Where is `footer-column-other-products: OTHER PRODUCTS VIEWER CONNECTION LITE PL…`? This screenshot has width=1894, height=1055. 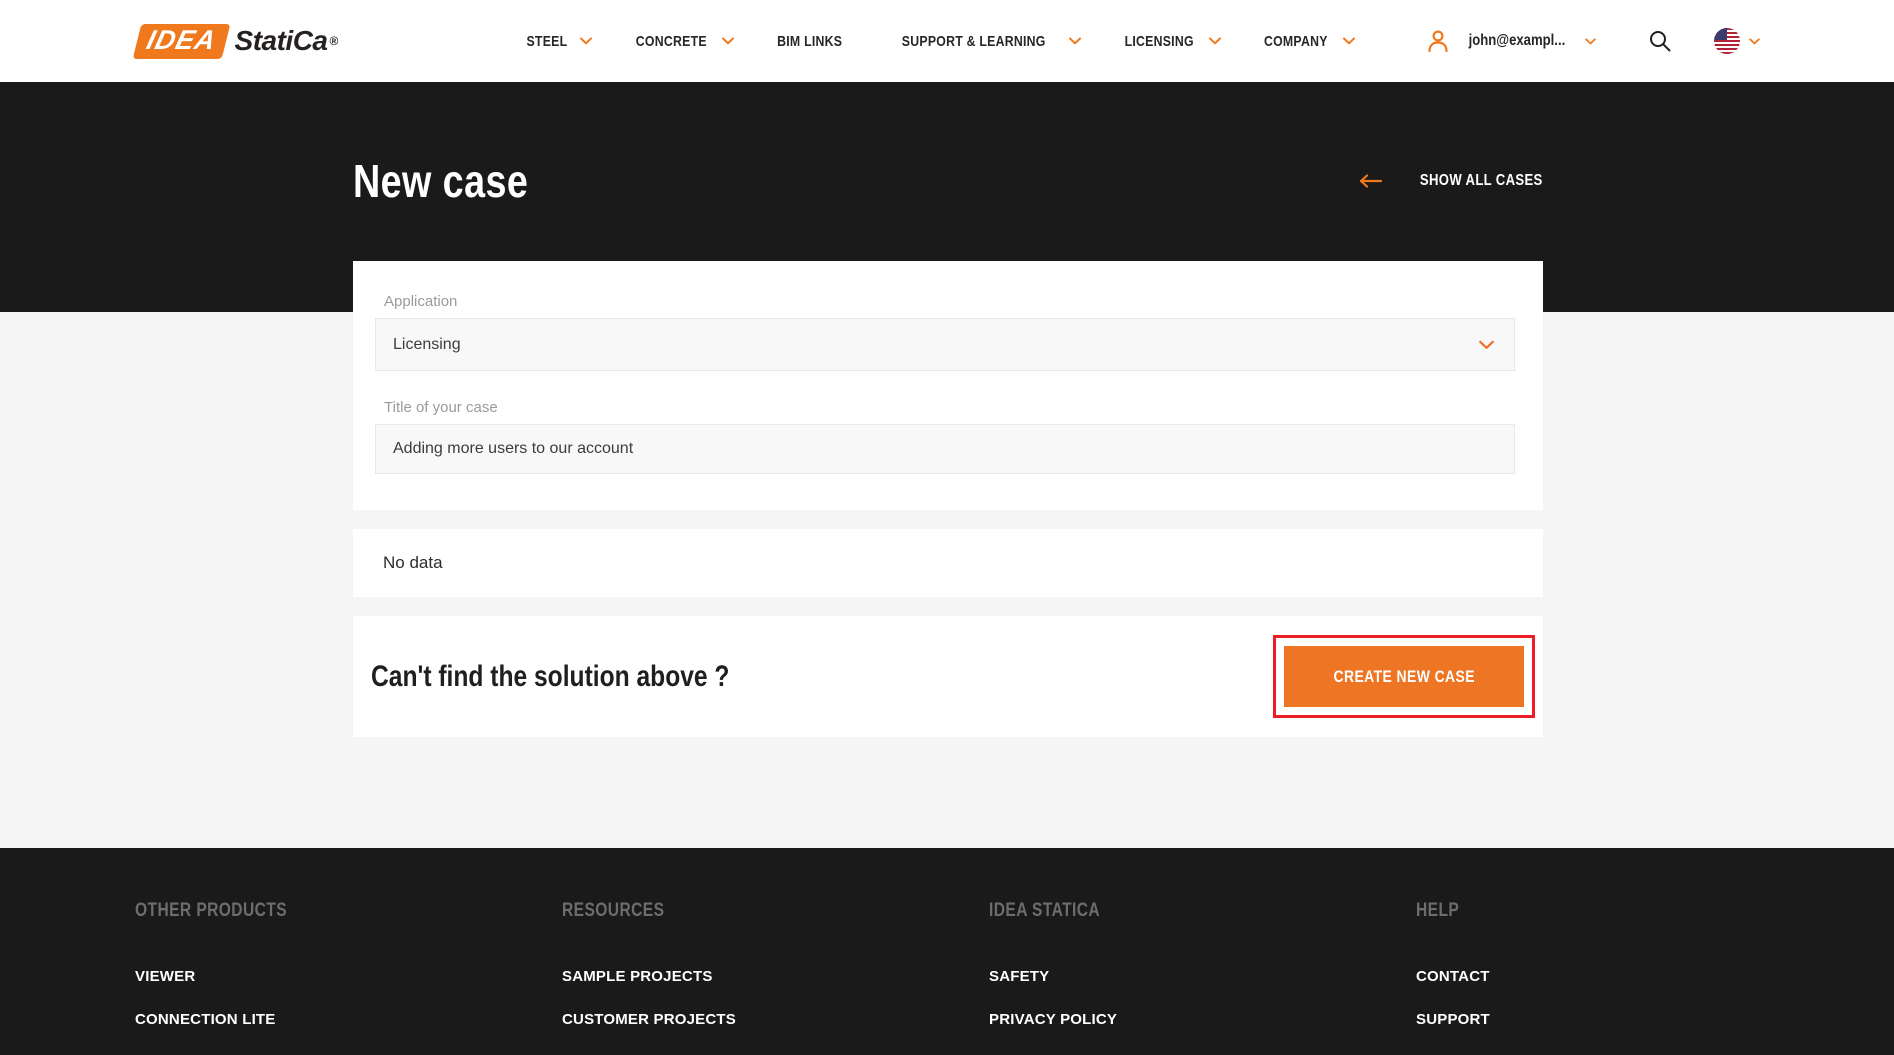 footer-column-other-products: OTHER PRODUCTS VIEWER CONNECTION LITE PL… is located at coordinates (348, 977).